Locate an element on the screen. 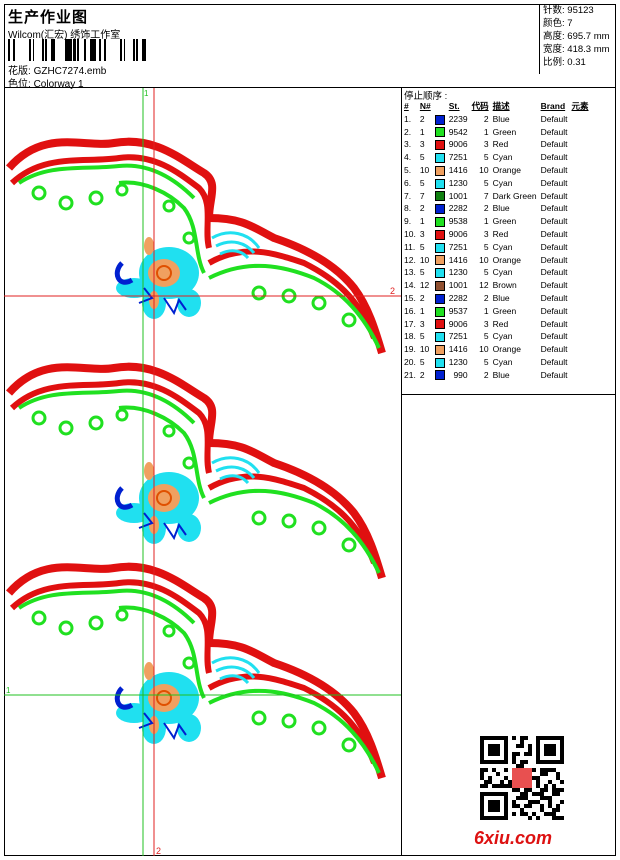  cell-needle: 10 is located at coordinates (424, 259).